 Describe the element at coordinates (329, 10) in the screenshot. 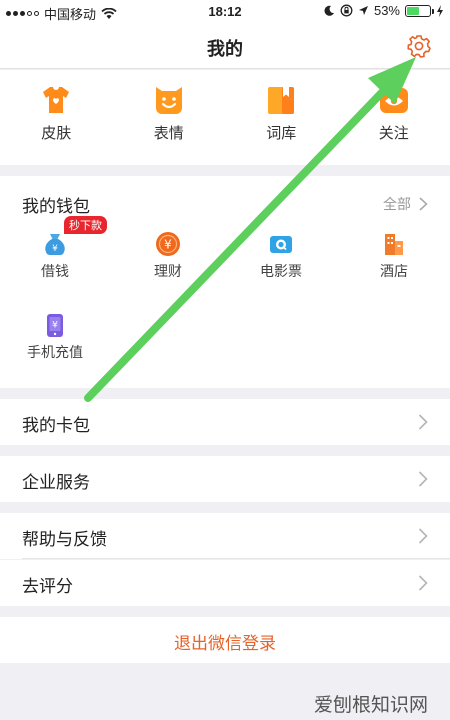

I see `moon-icon` at that location.